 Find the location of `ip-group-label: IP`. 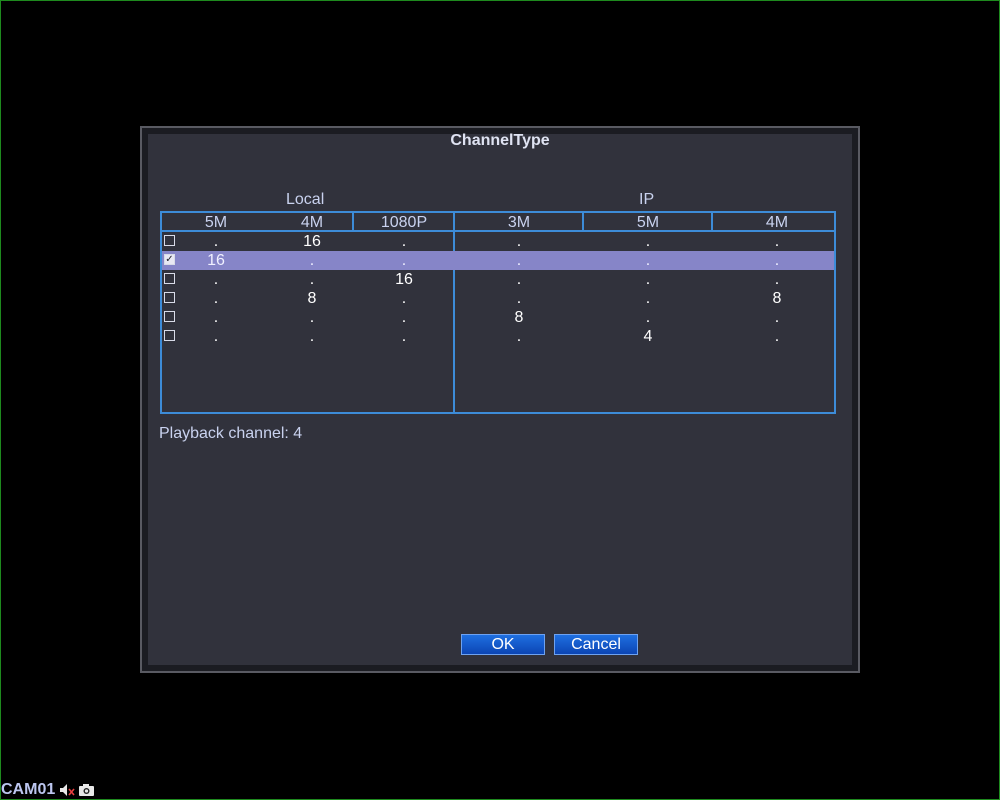

ip-group-label: IP is located at coordinates (647, 199).